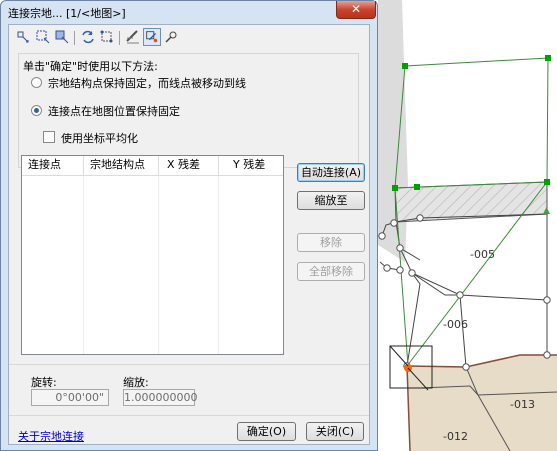 This screenshot has height=451, width=557. Describe the element at coordinates (160, 397) in the screenshot. I see `scale-field: 1.000000000` at that location.